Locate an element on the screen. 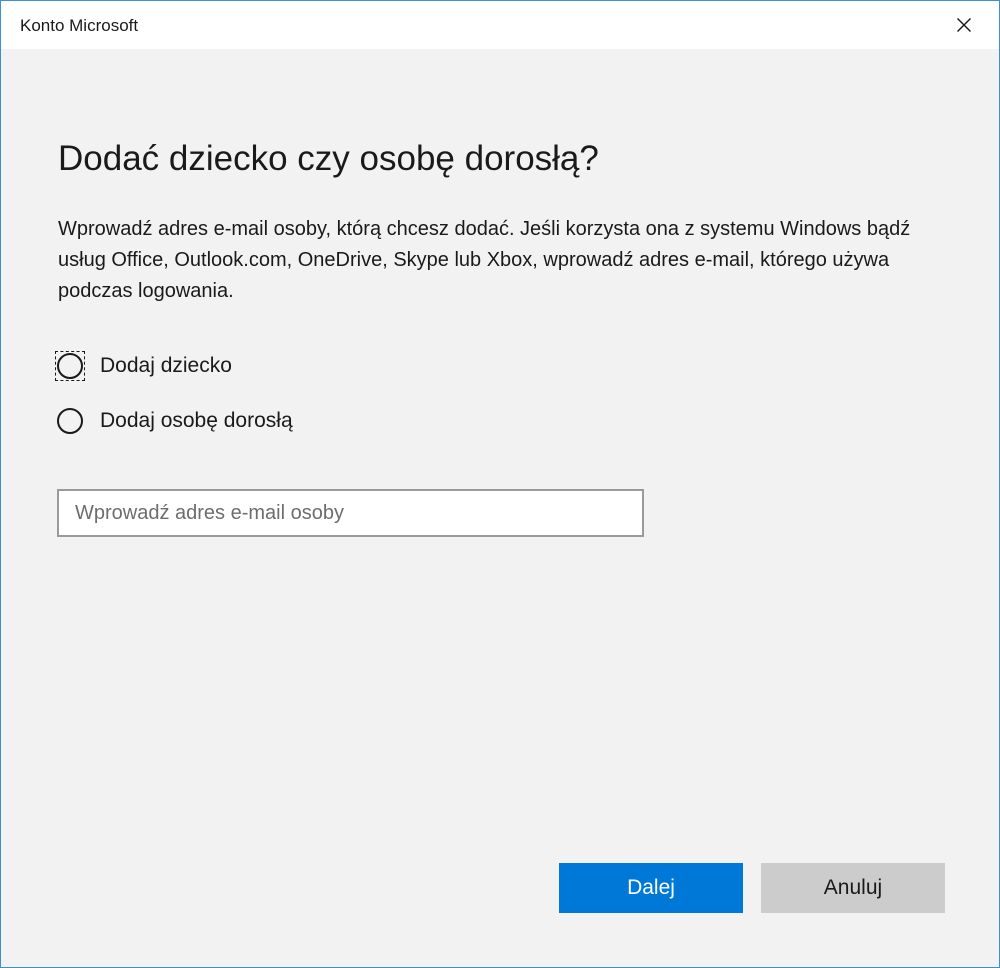 Image resolution: width=1000 pixels, height=968 pixels. next-button: Dalej is located at coordinates (651, 888).